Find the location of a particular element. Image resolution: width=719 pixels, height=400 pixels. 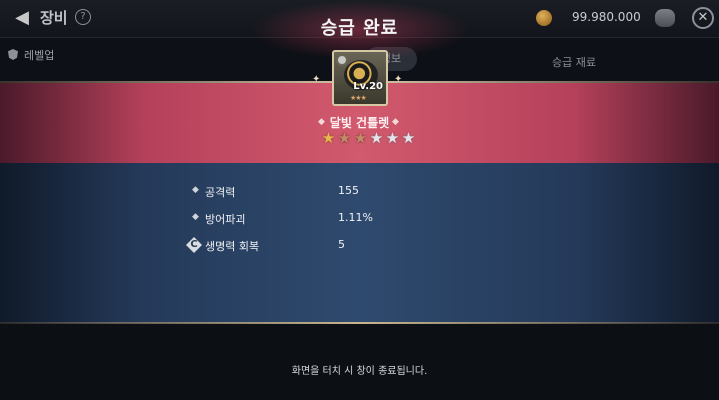

stat-row-armor-break: ◆ 방어파괴 1.11% is located at coordinates (359, 220).